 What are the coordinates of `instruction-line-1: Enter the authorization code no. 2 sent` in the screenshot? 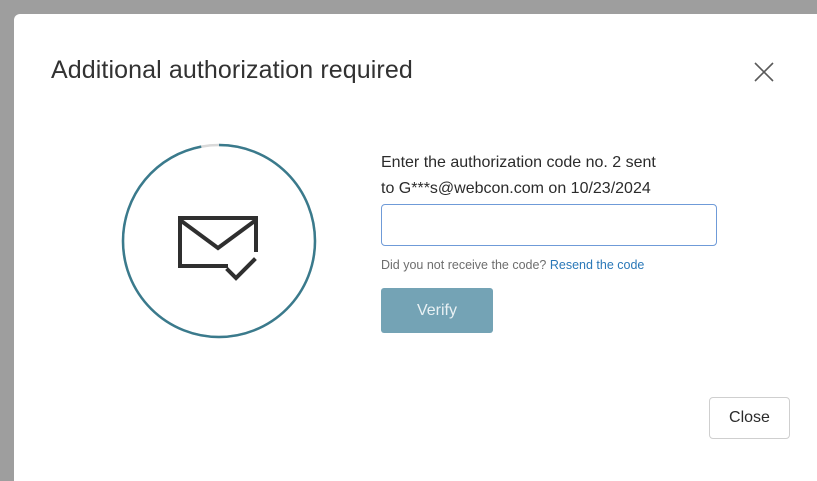 It's located at (518, 162).